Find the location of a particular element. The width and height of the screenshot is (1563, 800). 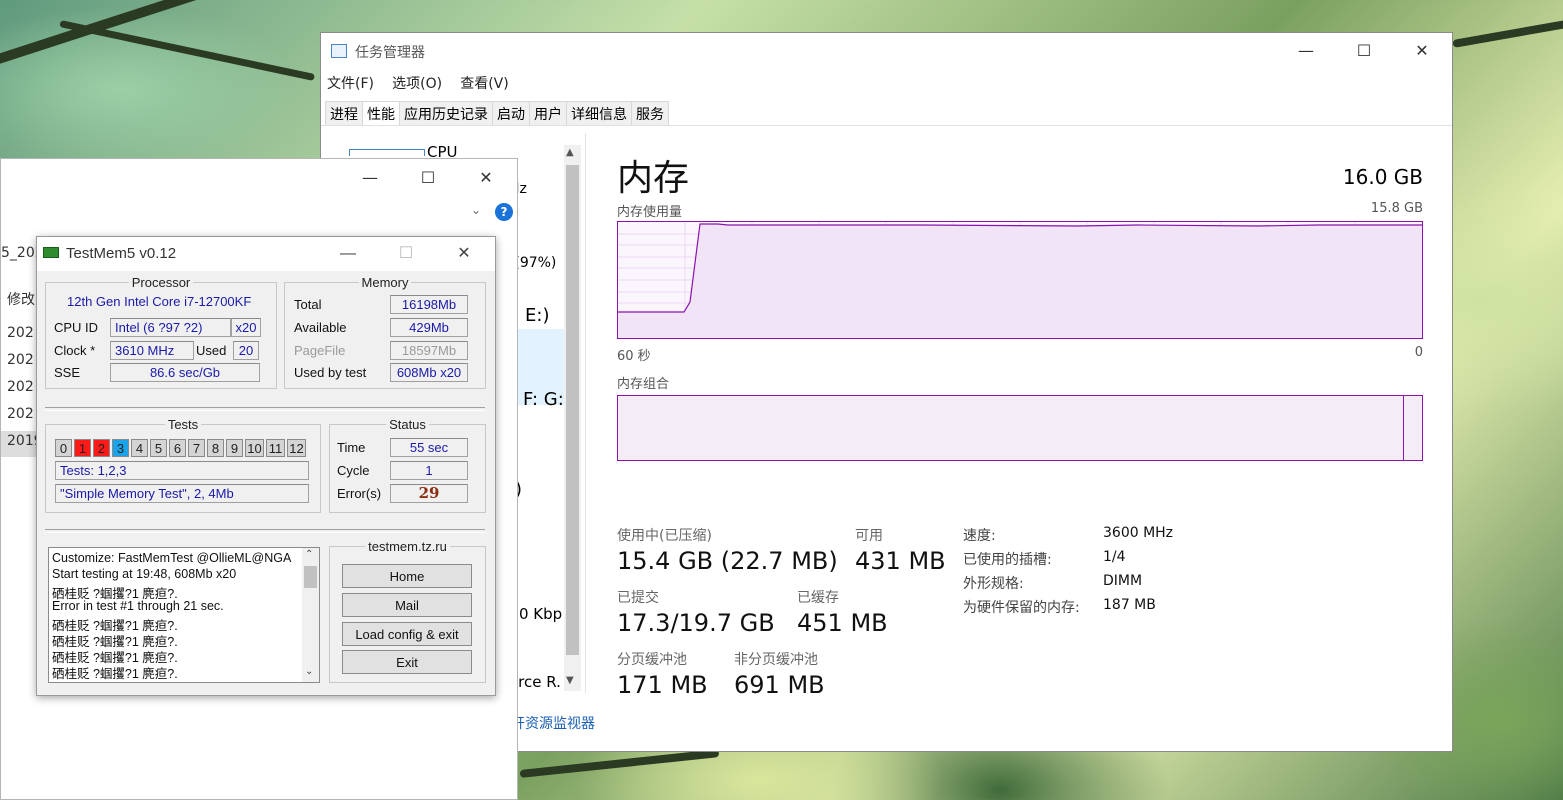

minimize-button: — is located at coordinates (1306, 51).